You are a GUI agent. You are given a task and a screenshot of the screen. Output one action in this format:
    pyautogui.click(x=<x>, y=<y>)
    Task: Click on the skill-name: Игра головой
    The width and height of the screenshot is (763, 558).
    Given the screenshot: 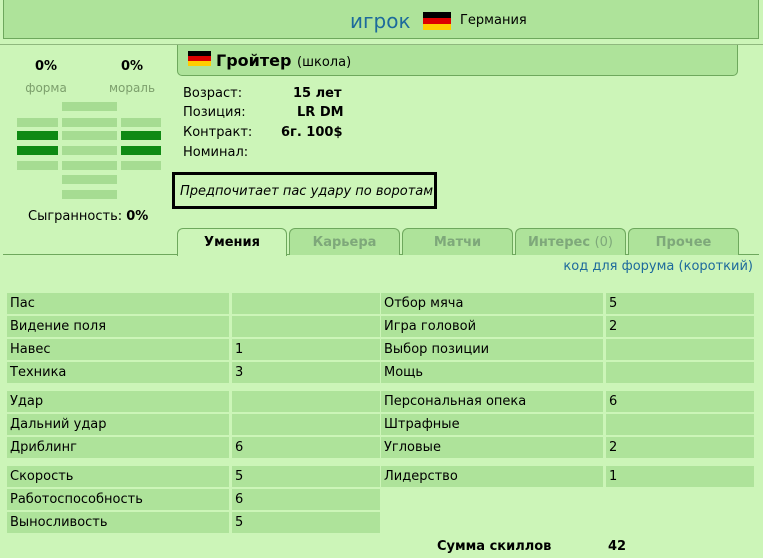 What is the action you would take?
    pyautogui.click(x=492, y=326)
    